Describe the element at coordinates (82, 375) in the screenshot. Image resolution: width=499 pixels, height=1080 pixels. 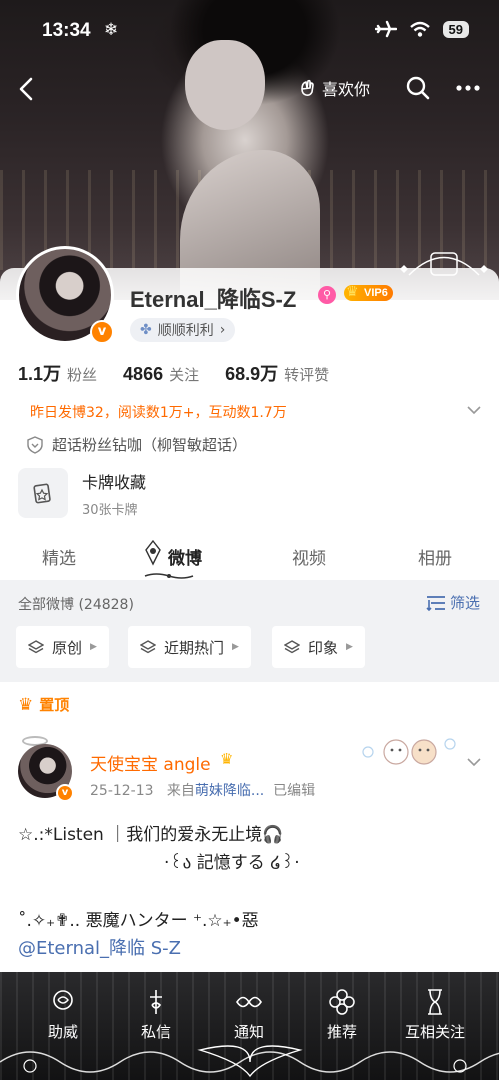
I see `stat-label: 粉丝` at that location.